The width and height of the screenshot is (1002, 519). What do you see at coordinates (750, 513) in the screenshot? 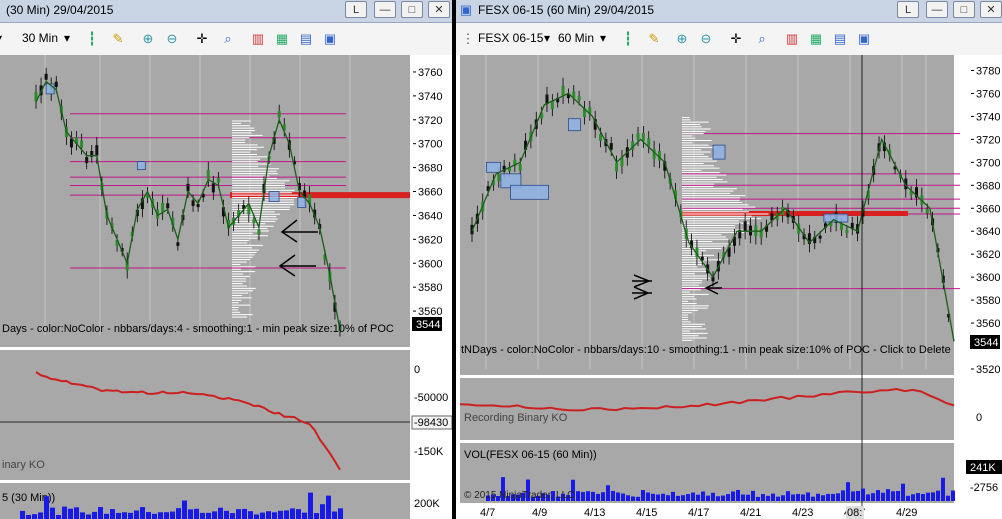
I see `date-tick-label: 4/21` at bounding box center [750, 513].